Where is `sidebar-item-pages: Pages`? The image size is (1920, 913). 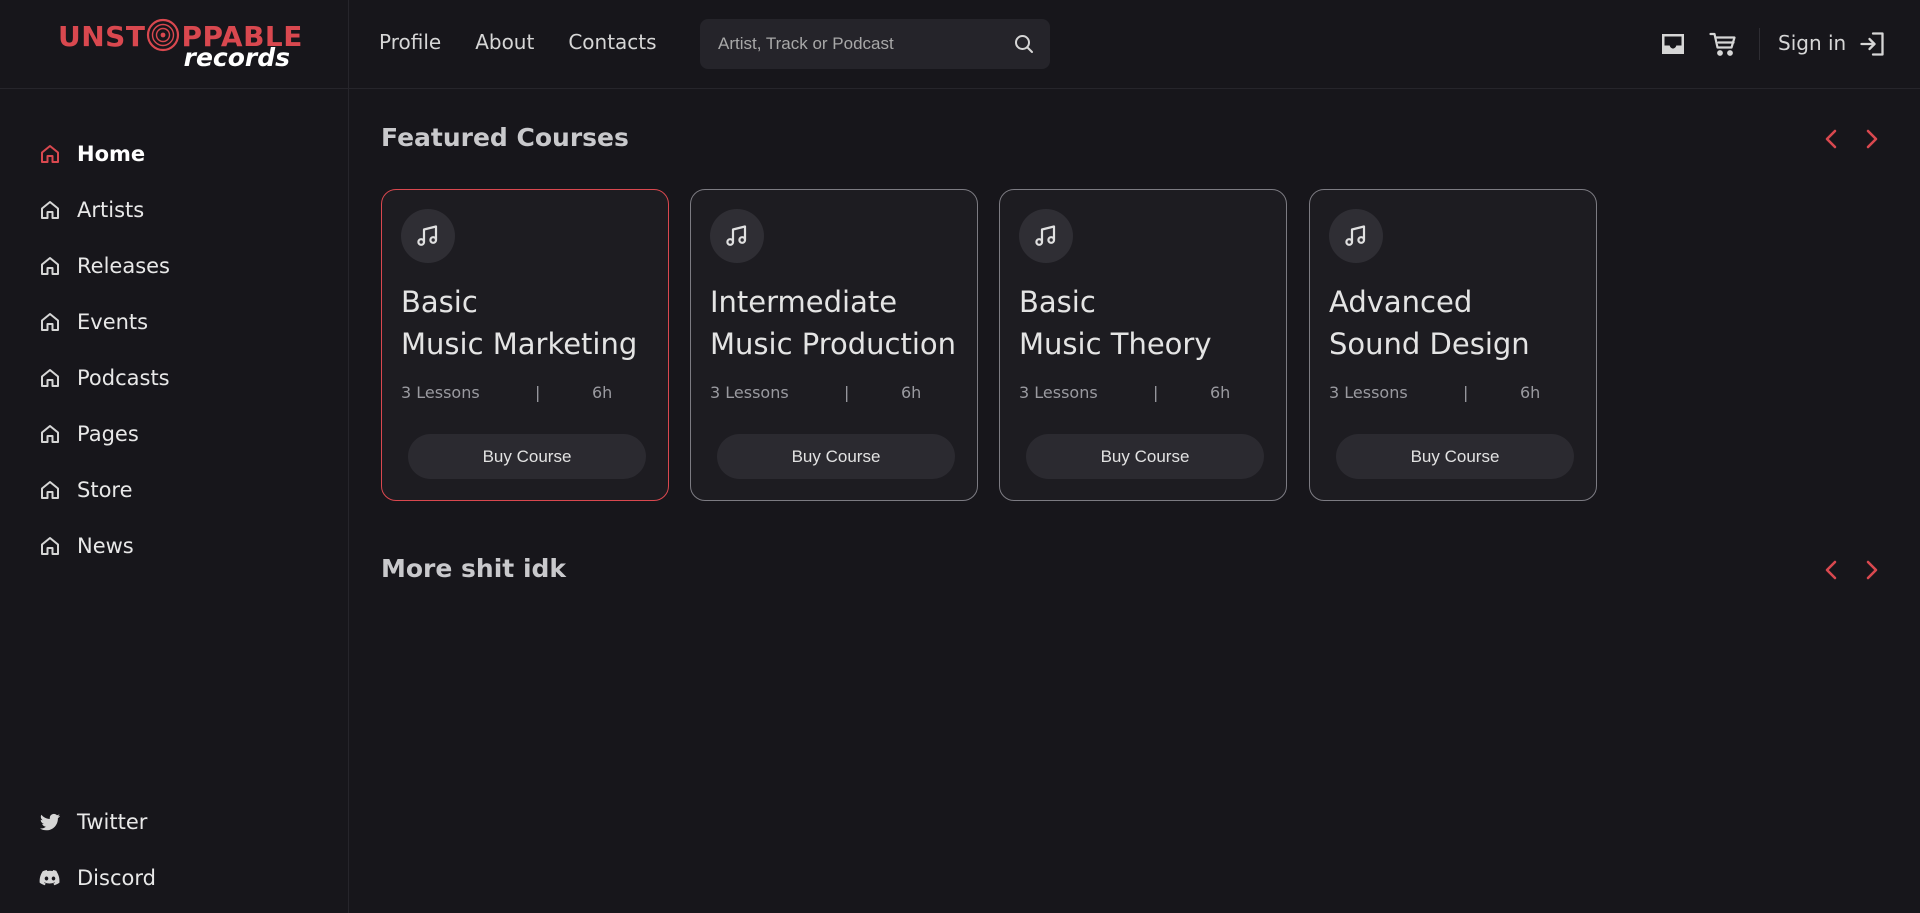
sidebar-item-pages: Pages is located at coordinates (104, 434).